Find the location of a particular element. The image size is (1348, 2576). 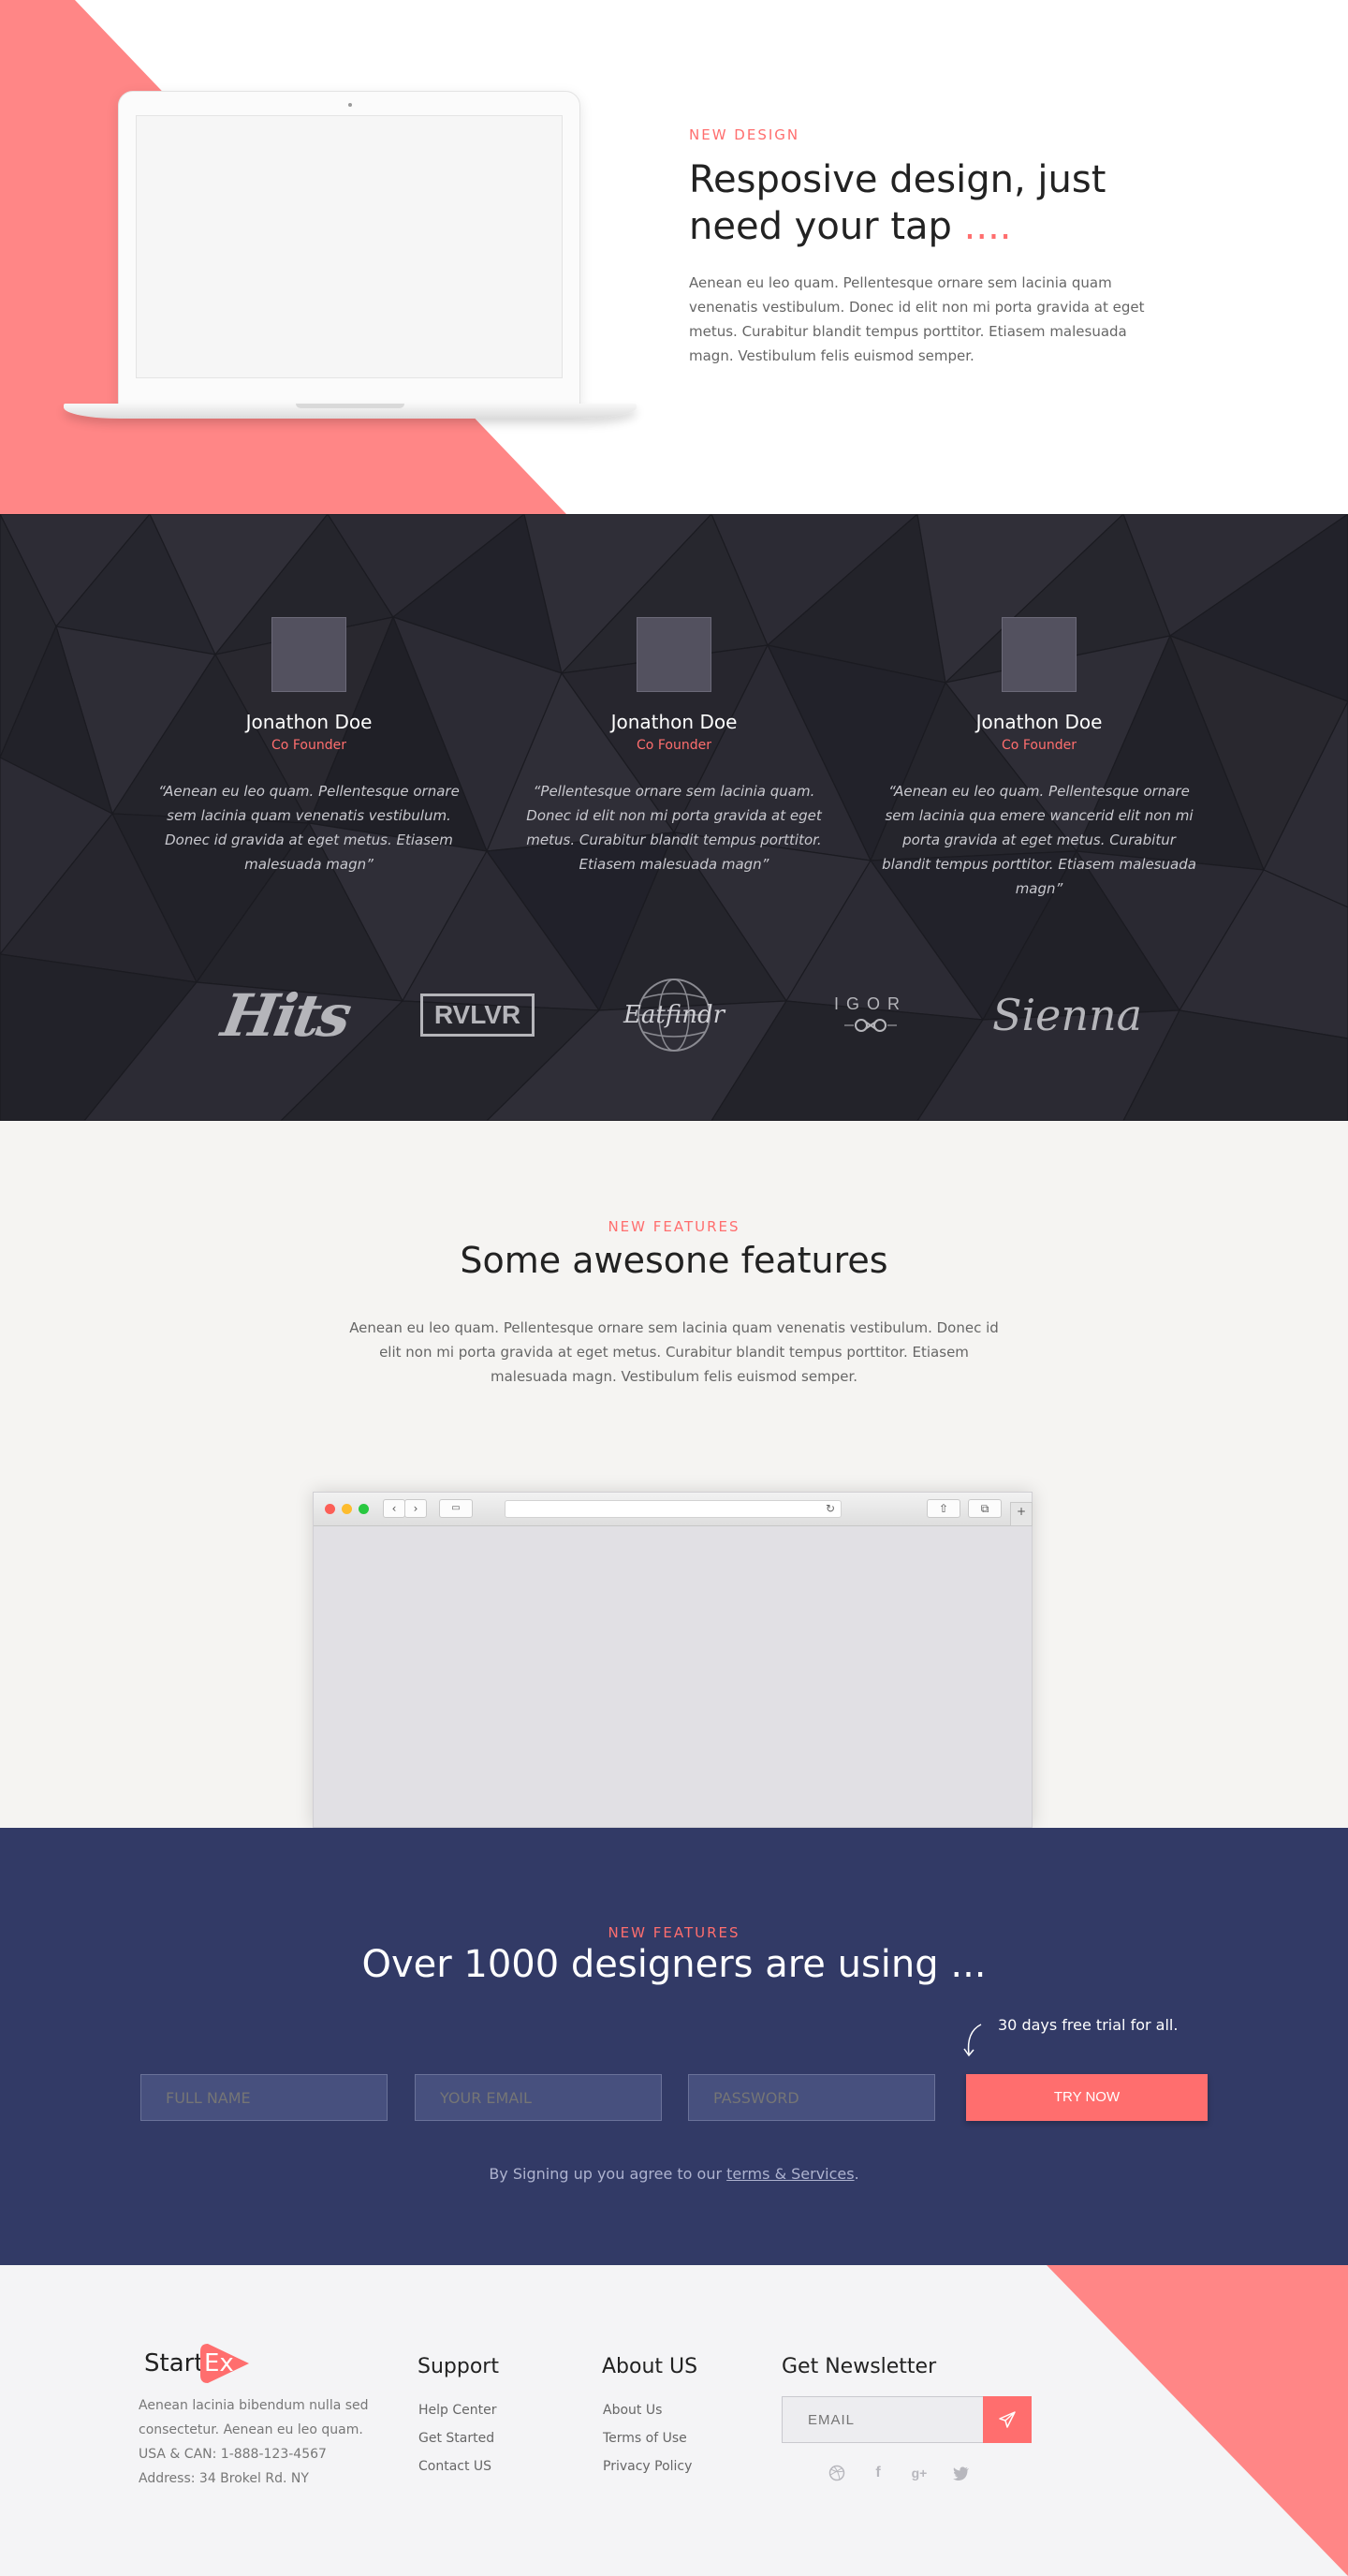

support-links: Help Center Get Started Contact US is located at coordinates (457, 2438).